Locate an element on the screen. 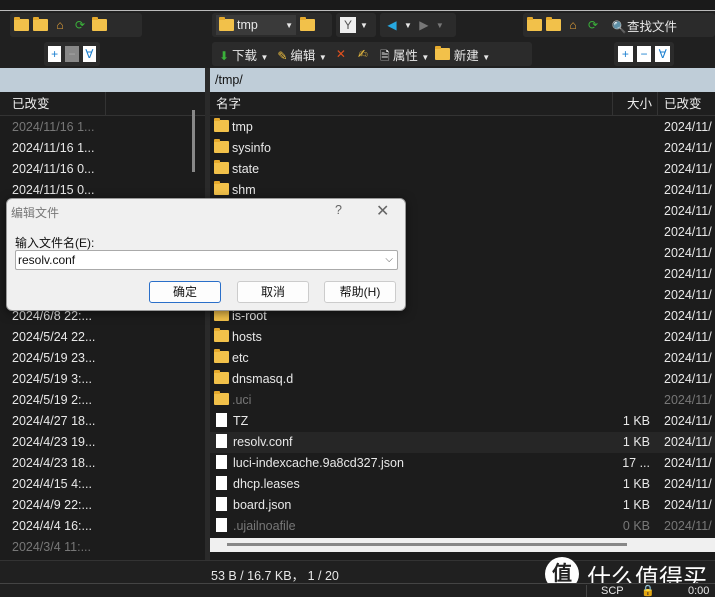 Image resolution: width=715 pixels, height=597 pixels. edit-button: ✎ 编辑 ▼ is located at coordinates (300, 54).